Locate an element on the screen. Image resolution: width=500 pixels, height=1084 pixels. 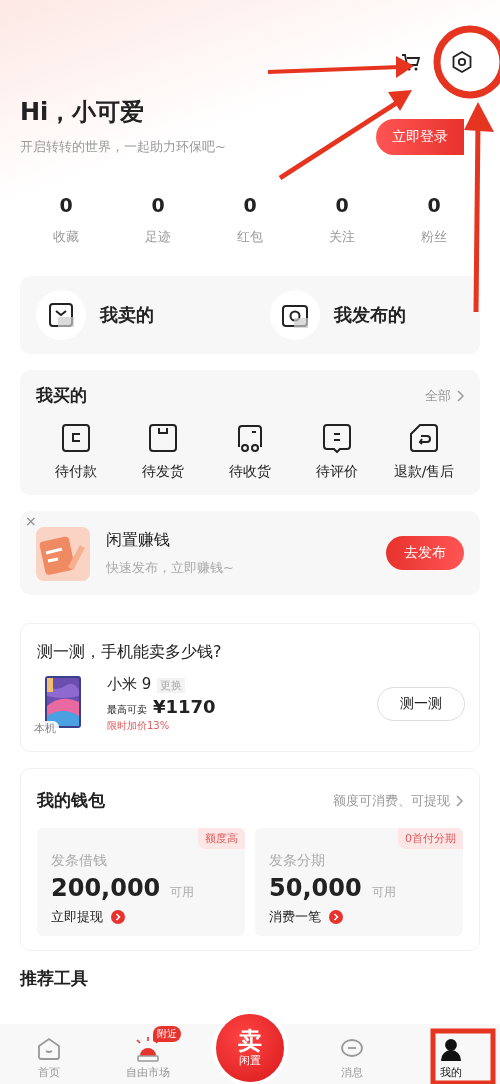
nearby-badge: 附近 is located at coordinates (167, 1034).